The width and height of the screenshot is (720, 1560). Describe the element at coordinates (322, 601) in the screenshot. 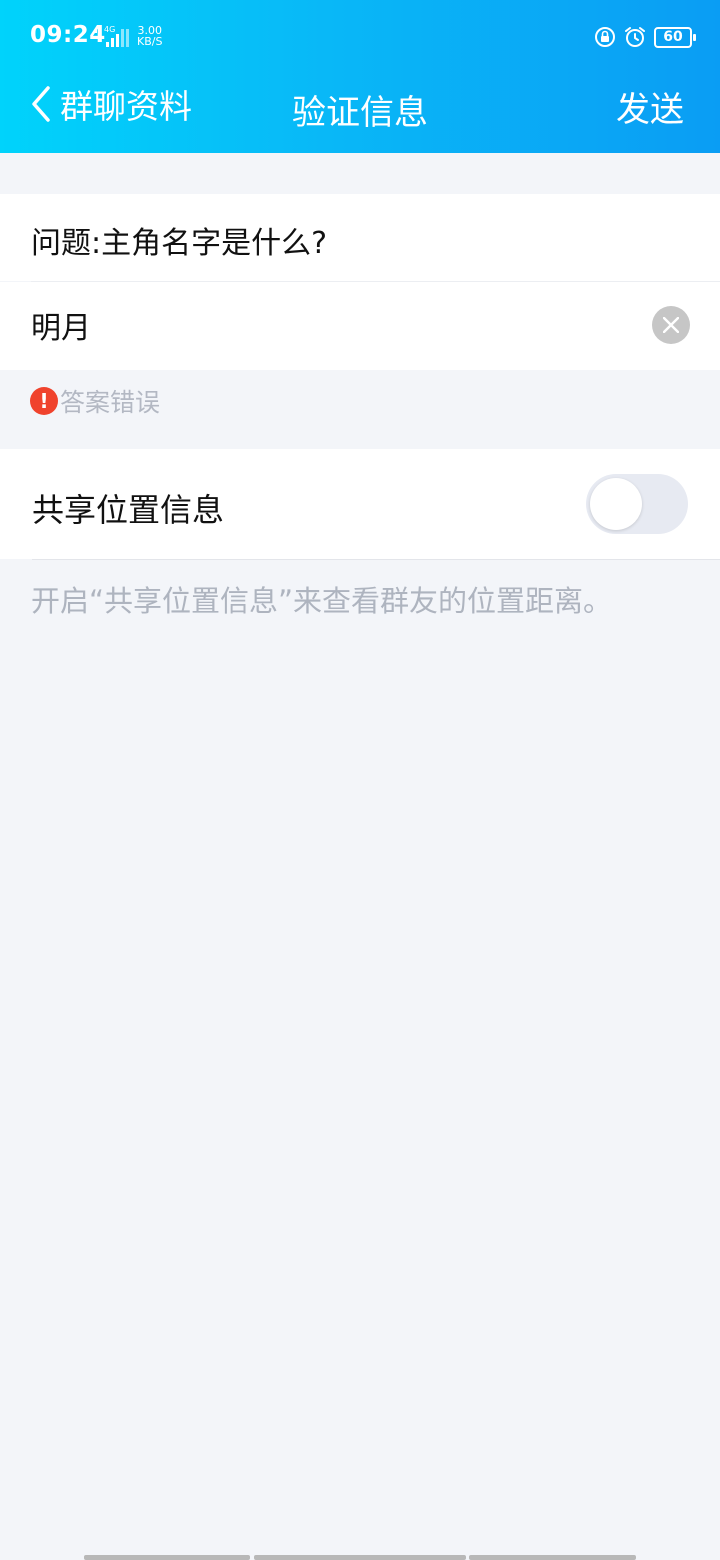

I see `share-location-hint: 开启“共享位置信息”来查看群友的位置距离。` at that location.